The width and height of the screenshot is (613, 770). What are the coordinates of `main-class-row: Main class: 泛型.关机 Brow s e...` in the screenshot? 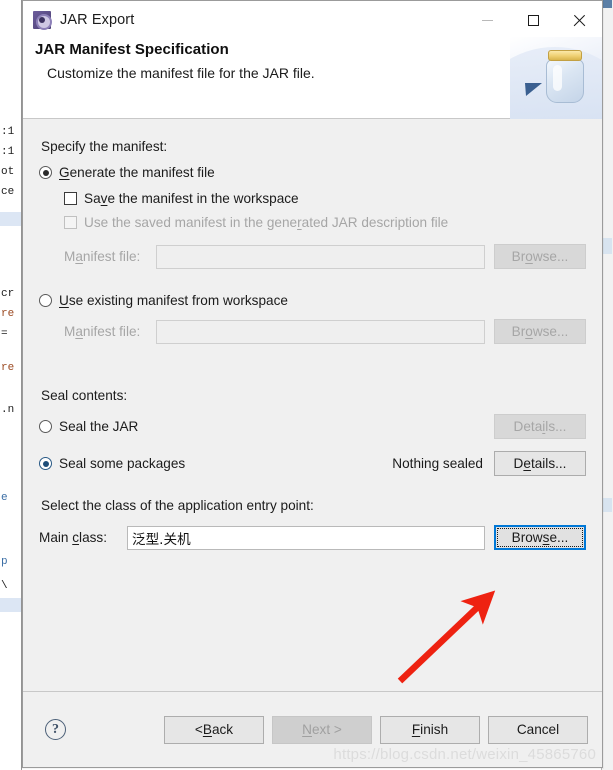 It's located at (312, 537).